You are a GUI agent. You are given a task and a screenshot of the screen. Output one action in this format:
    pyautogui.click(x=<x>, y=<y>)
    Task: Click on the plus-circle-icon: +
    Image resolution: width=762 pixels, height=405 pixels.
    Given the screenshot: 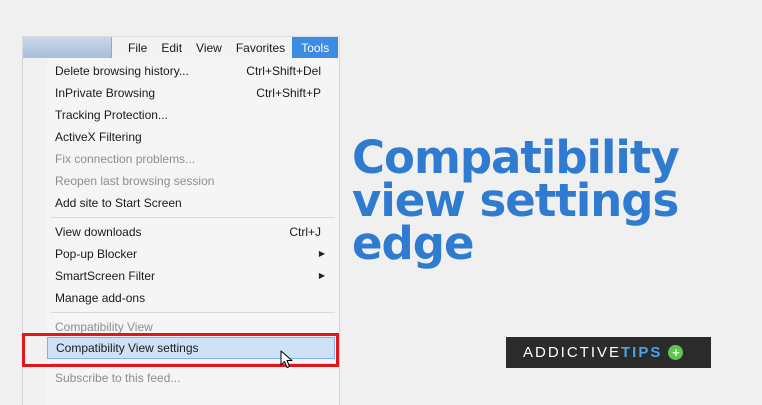 What is the action you would take?
    pyautogui.click(x=676, y=352)
    